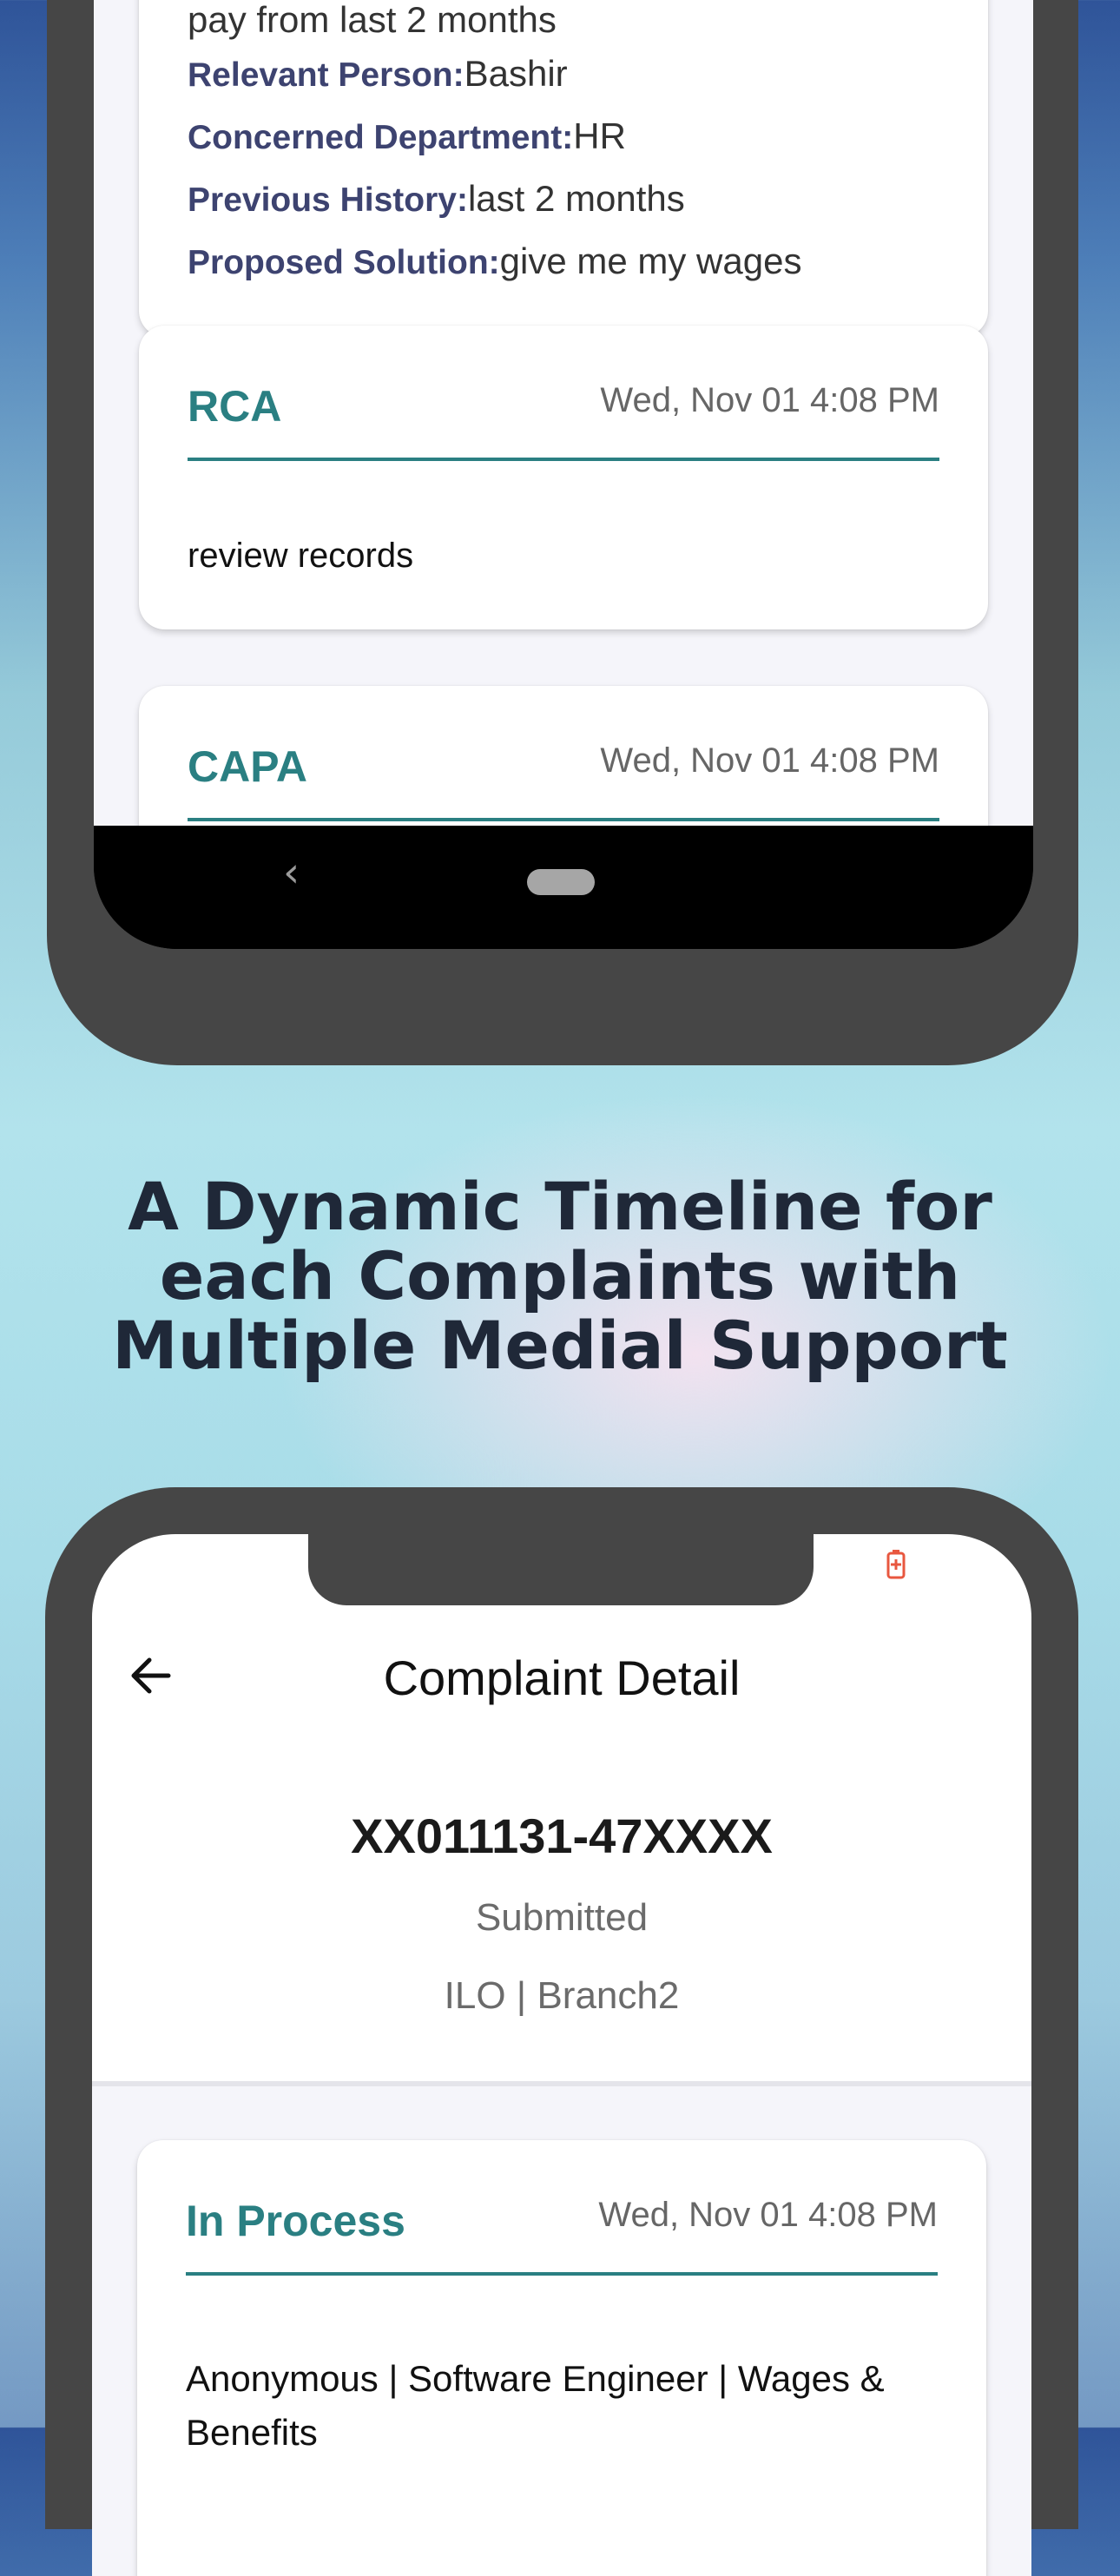 This screenshot has width=1120, height=2576. What do you see at coordinates (326, 75) in the screenshot?
I see `field-key: Relevant Person:` at bounding box center [326, 75].